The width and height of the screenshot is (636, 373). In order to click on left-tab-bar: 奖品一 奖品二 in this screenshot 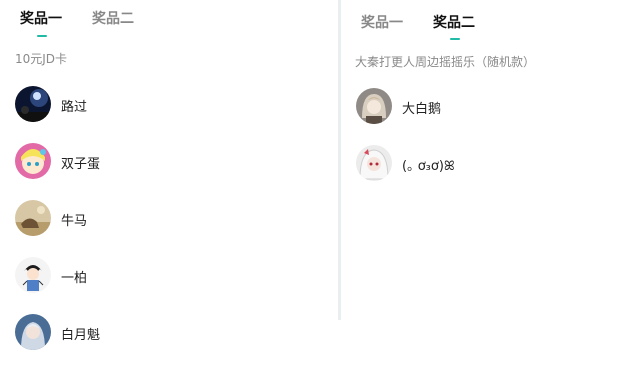, I will do `click(170, 18)`.